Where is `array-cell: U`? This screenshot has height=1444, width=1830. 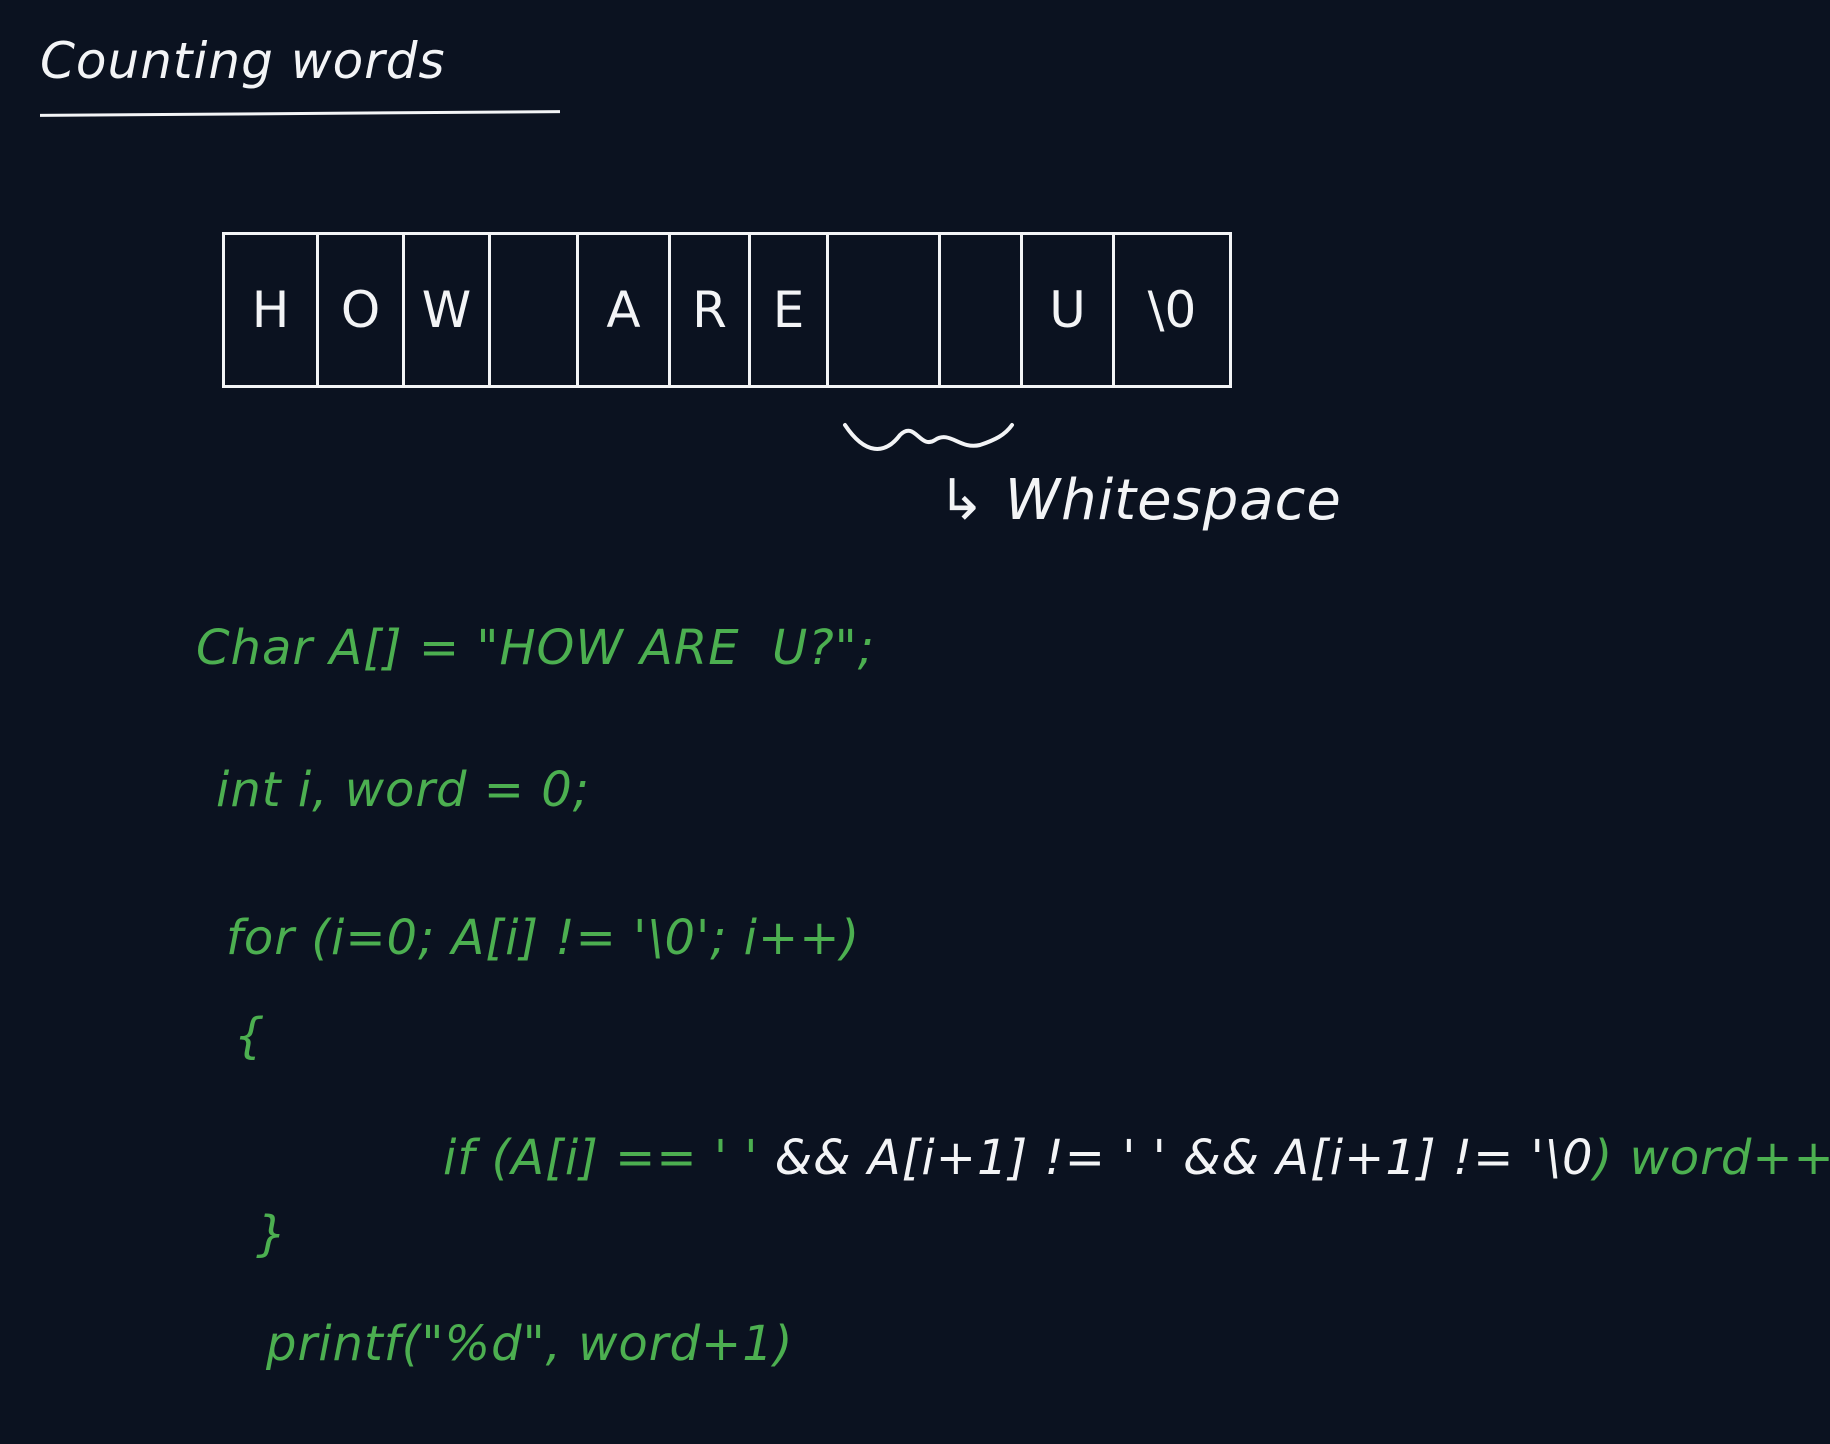 array-cell: U is located at coordinates (1066, 310).